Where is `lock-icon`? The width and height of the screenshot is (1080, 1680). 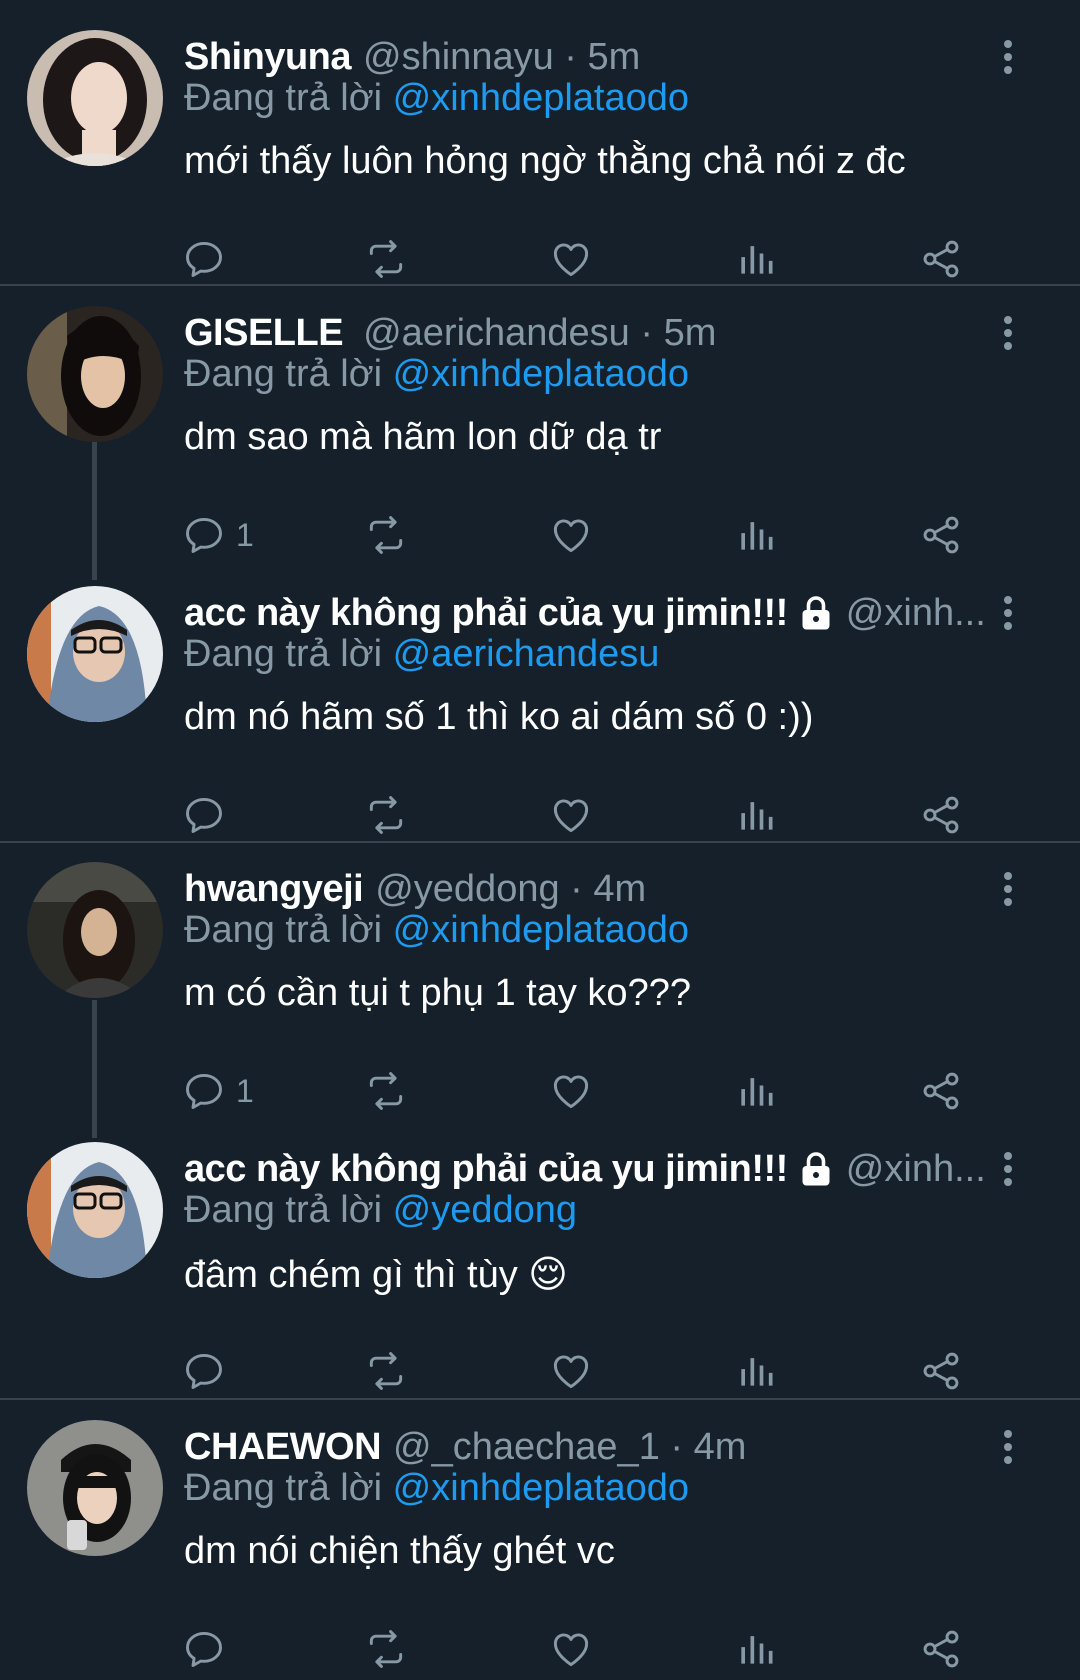 lock-icon is located at coordinates (816, 613).